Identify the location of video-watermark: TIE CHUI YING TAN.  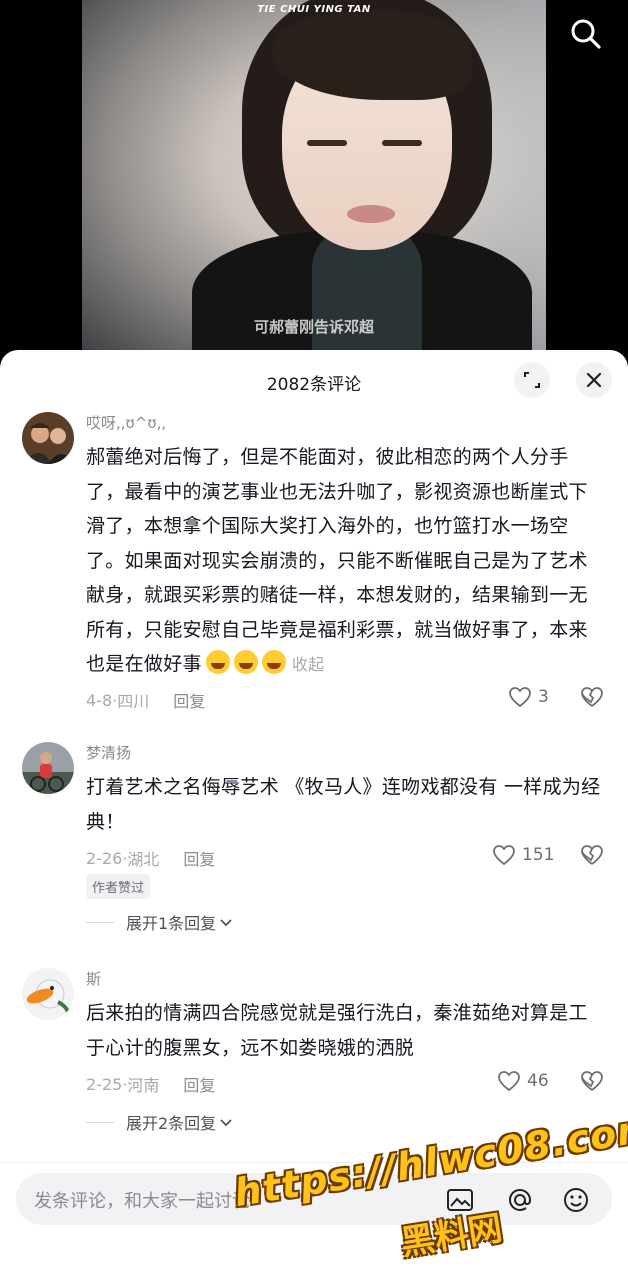
(314, 9).